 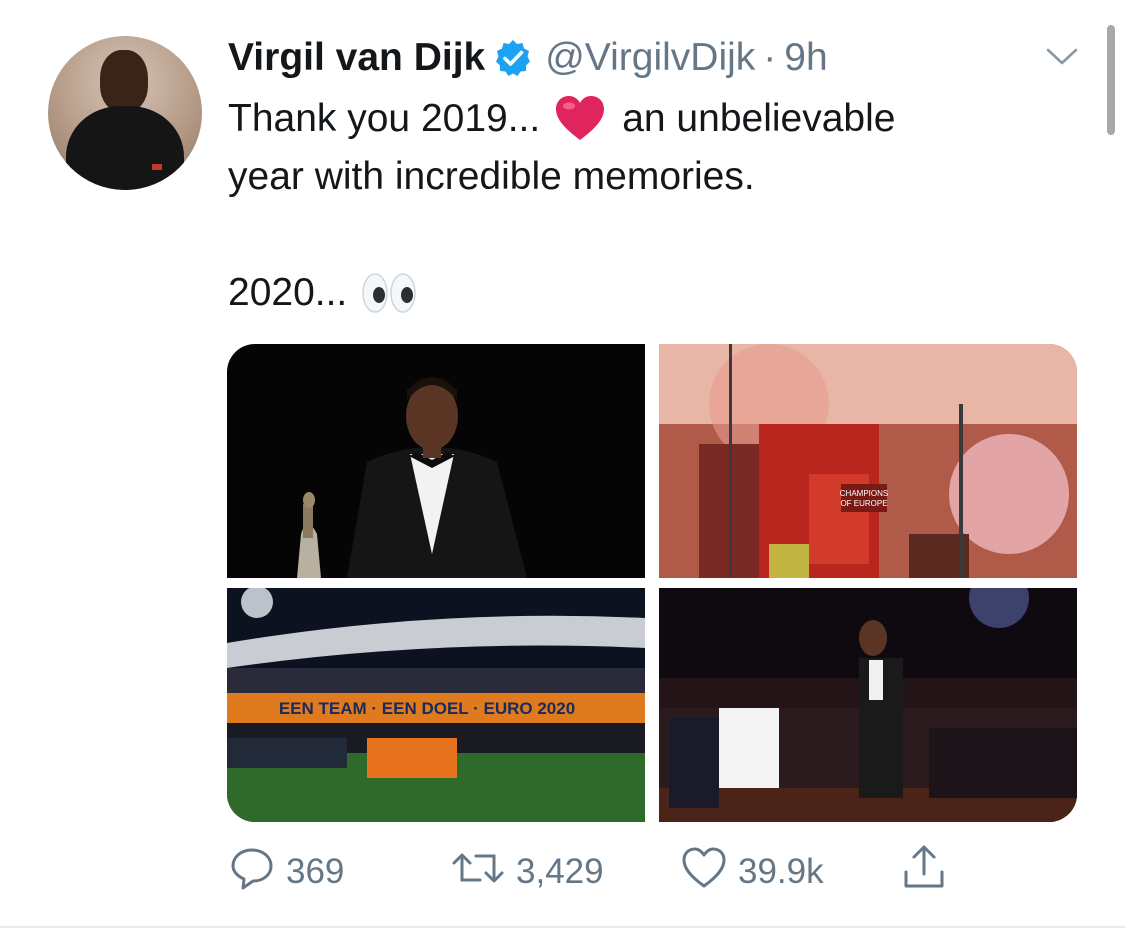 I want to click on chevron-down-icon, so click(x=1062, y=59).